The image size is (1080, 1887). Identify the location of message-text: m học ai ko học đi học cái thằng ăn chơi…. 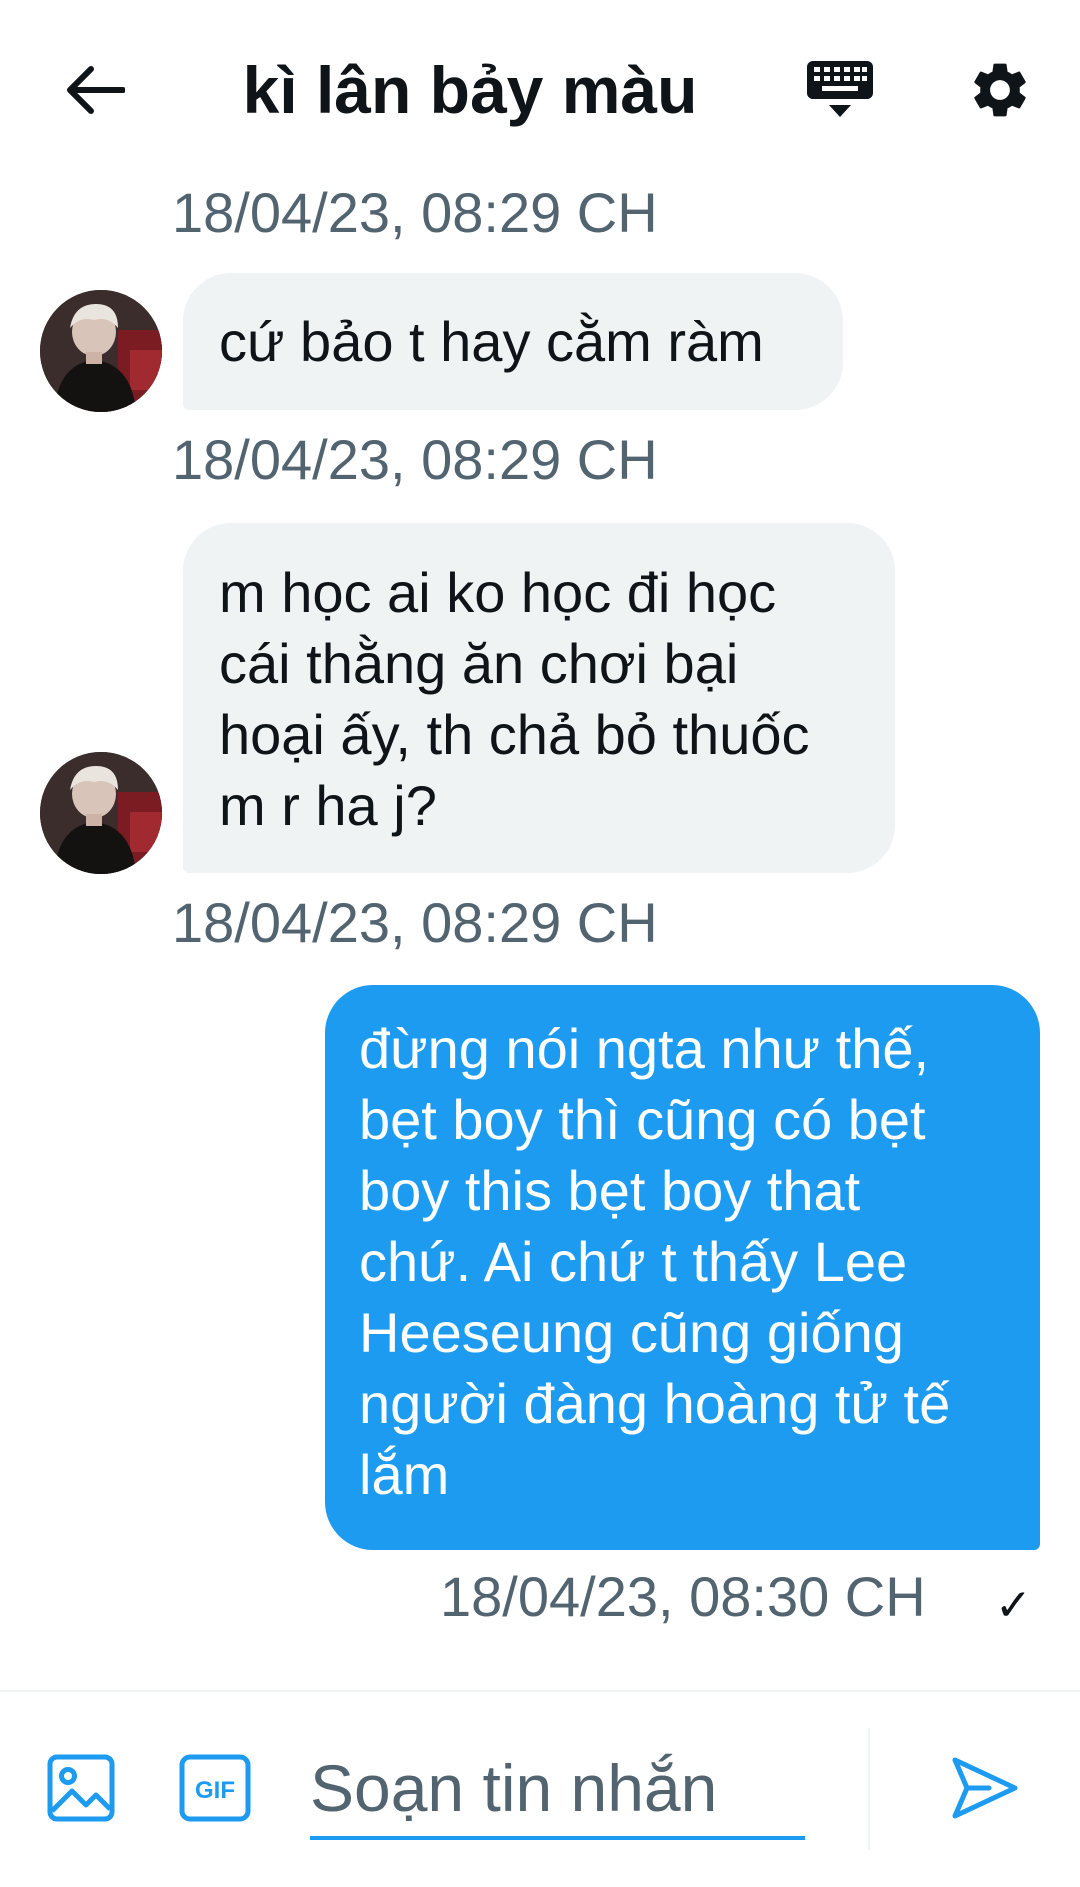
(539, 699).